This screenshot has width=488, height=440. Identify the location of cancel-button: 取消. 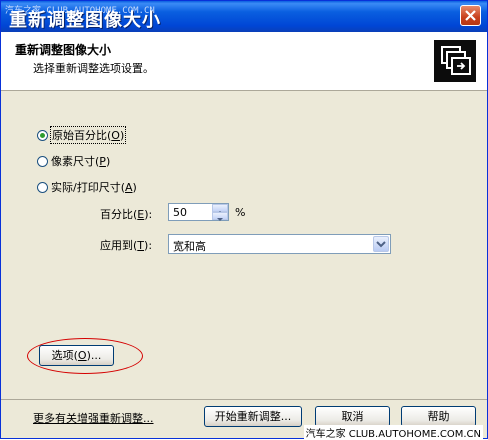
(352, 416).